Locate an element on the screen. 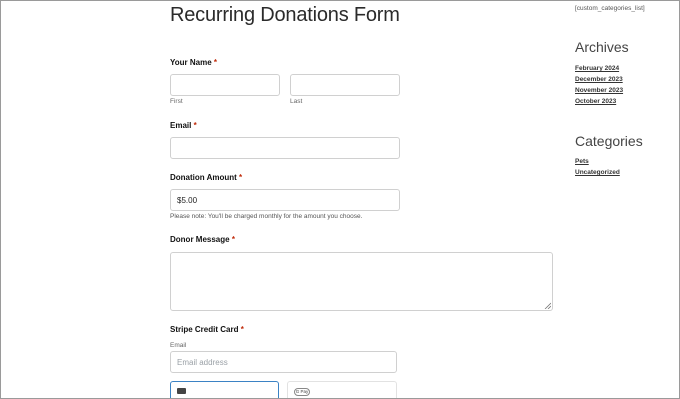  last-name-sublabel: Last is located at coordinates (296, 101).